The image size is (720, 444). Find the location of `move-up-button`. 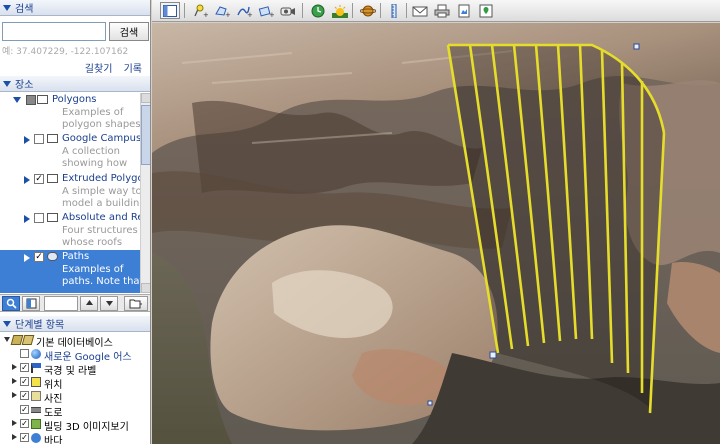

move-up-button is located at coordinates (89, 303).